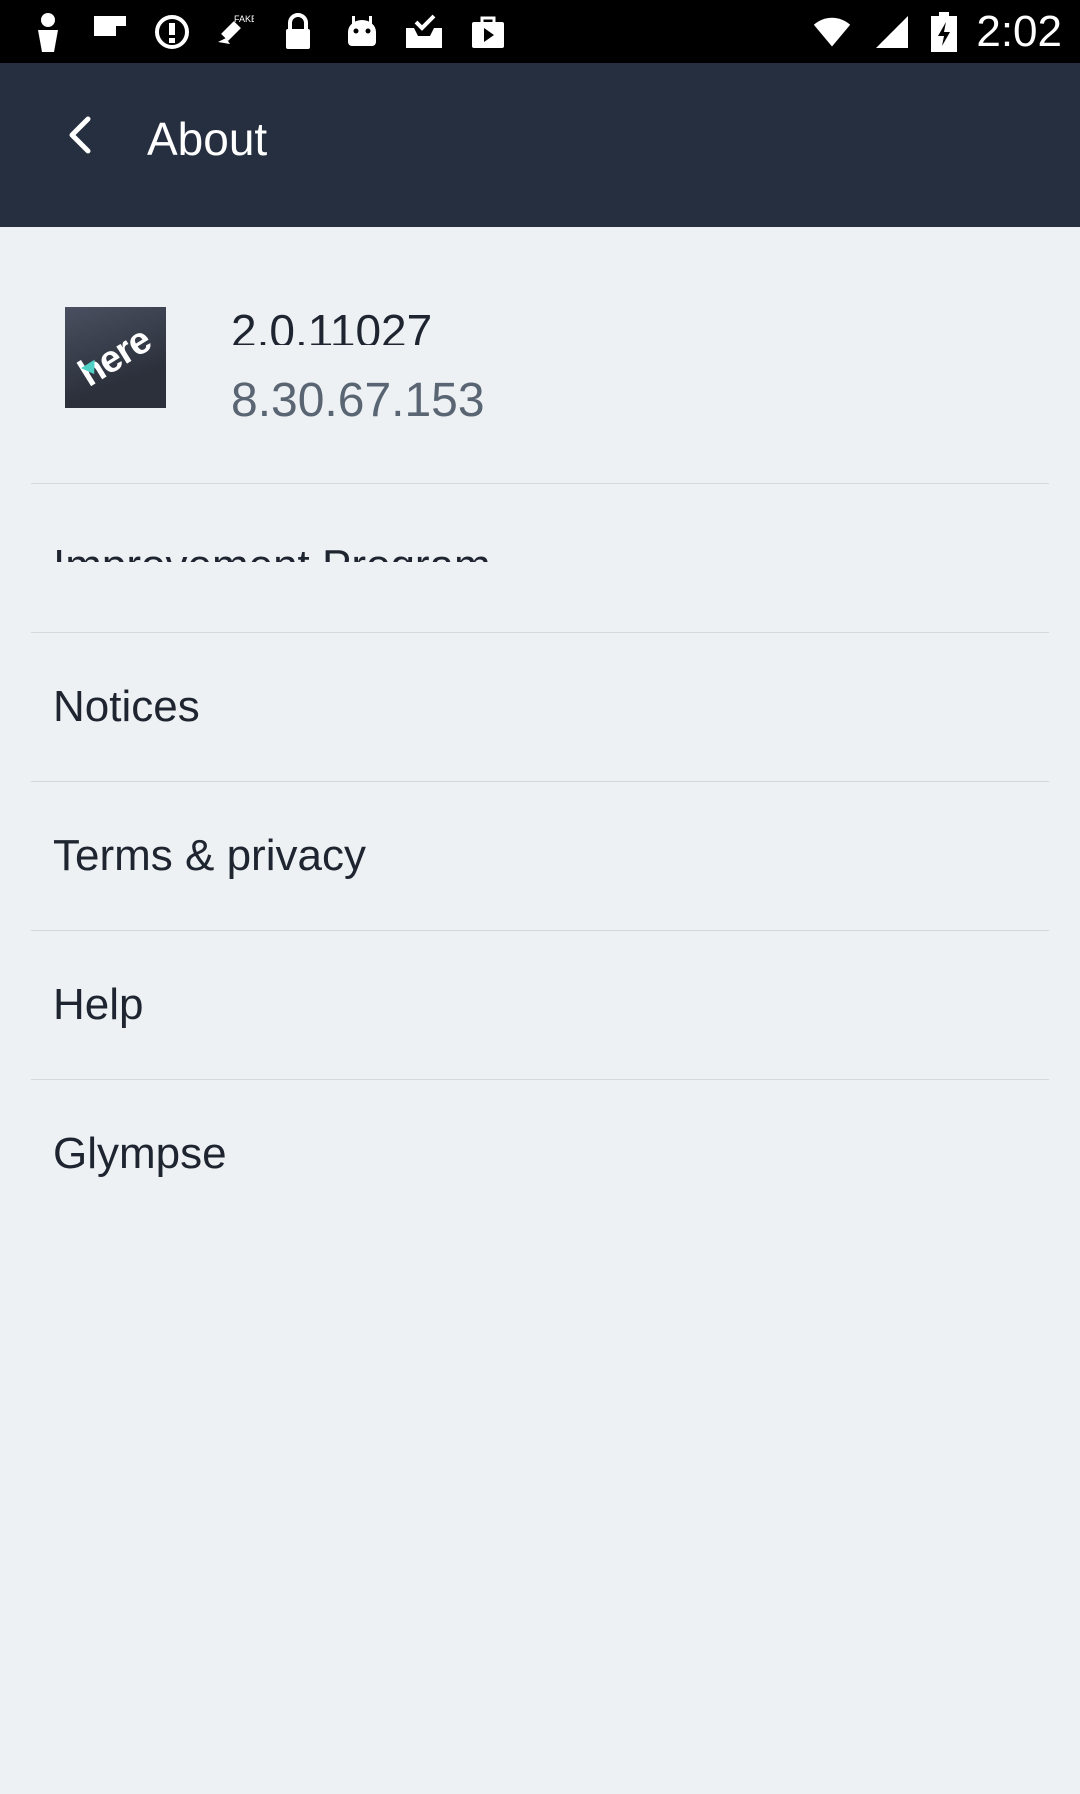 This screenshot has height=1794, width=1080. Describe the element at coordinates (332, 325) in the screenshot. I see `version-primary: 2.0.11027` at that location.